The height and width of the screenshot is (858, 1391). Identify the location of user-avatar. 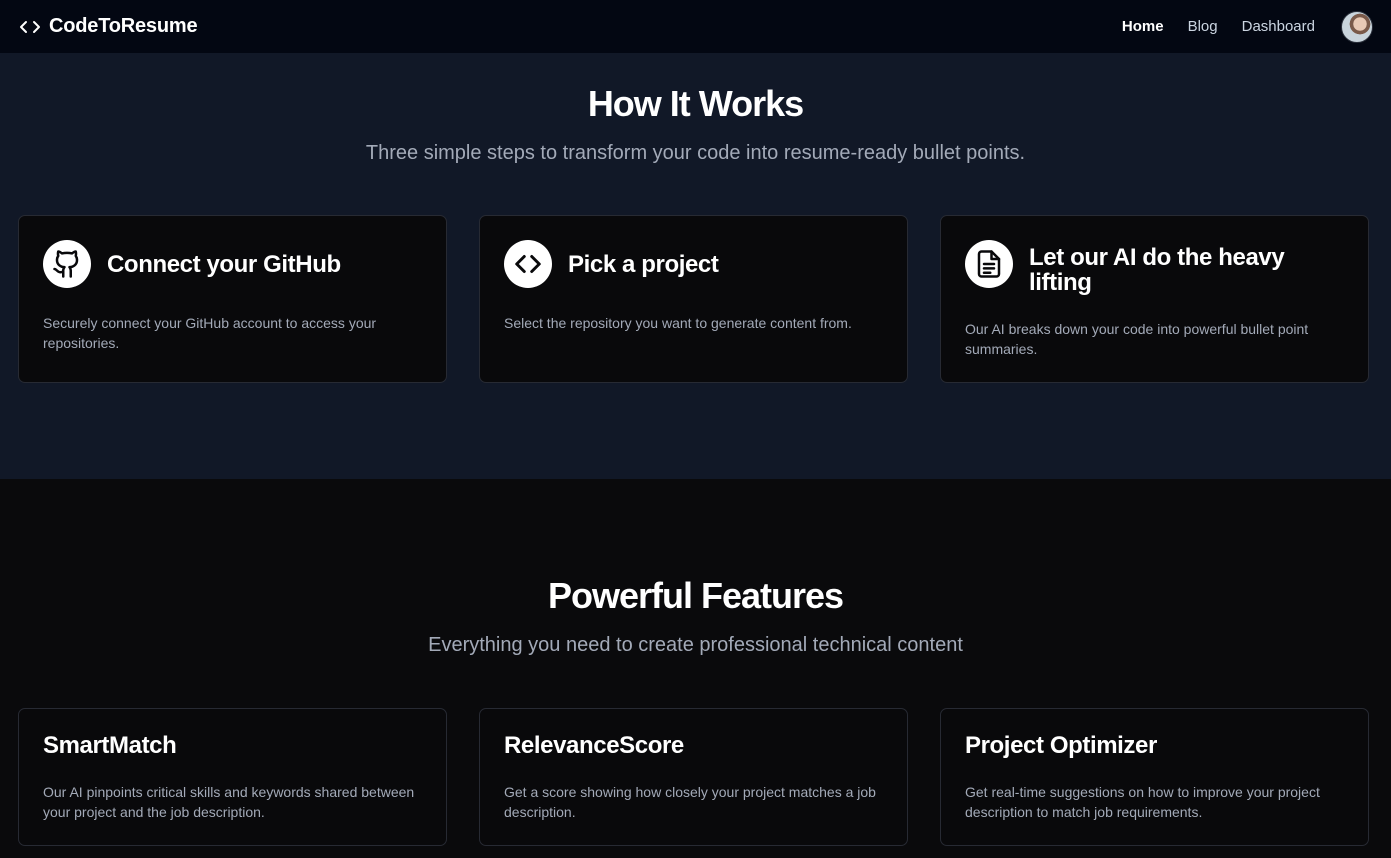
(1357, 26).